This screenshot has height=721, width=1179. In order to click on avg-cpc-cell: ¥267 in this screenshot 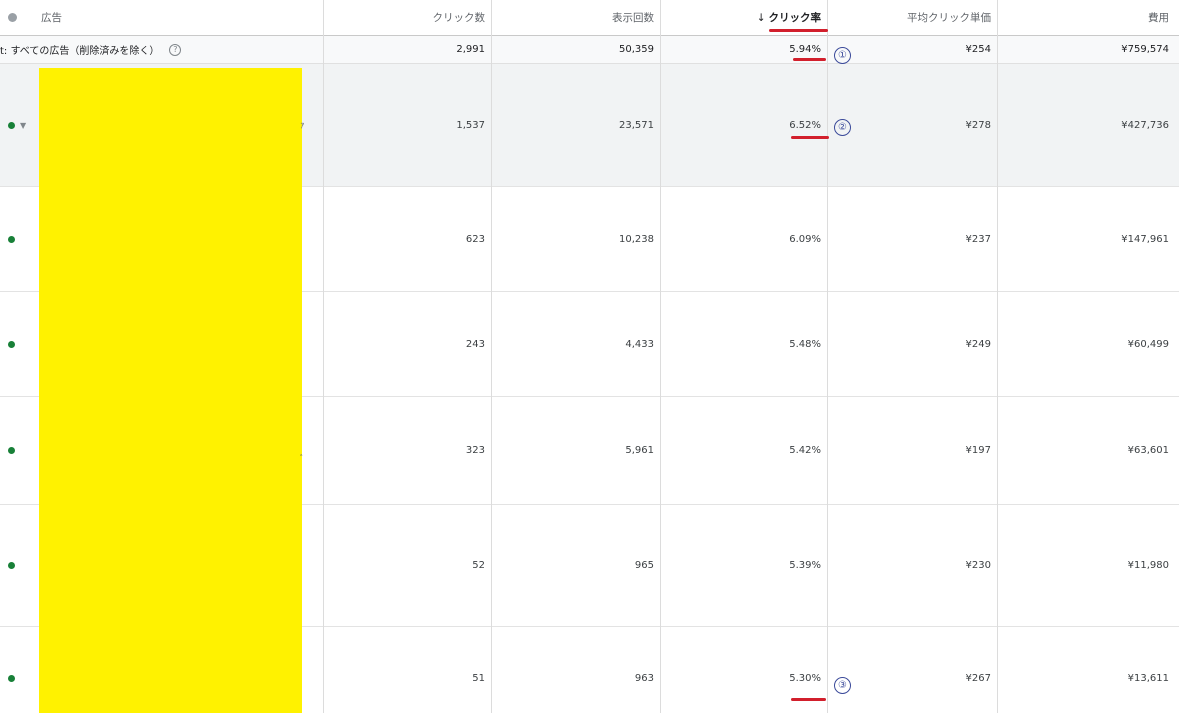, I will do `click(978, 678)`.